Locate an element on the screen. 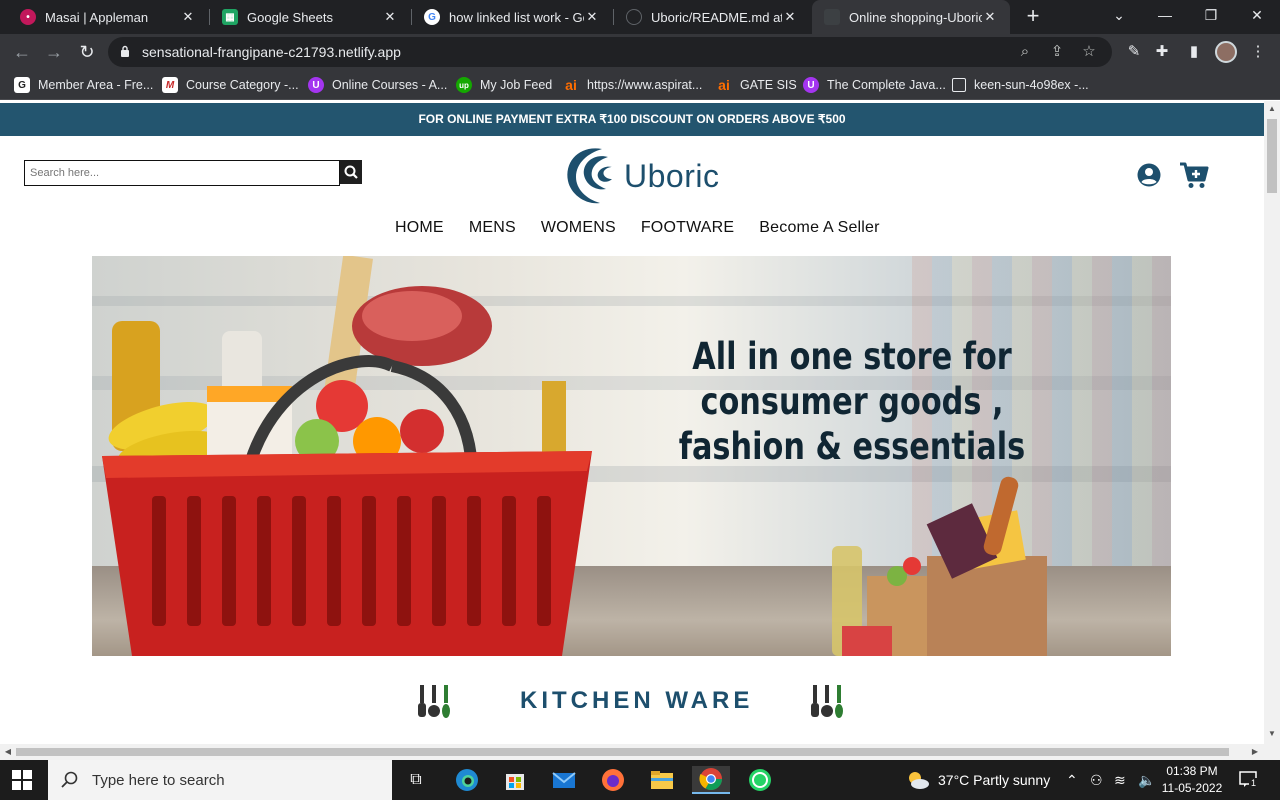 Image resolution: width=1280 pixels, height=800 pixels. volume-icon: 🔈 is located at coordinates (1146, 780).